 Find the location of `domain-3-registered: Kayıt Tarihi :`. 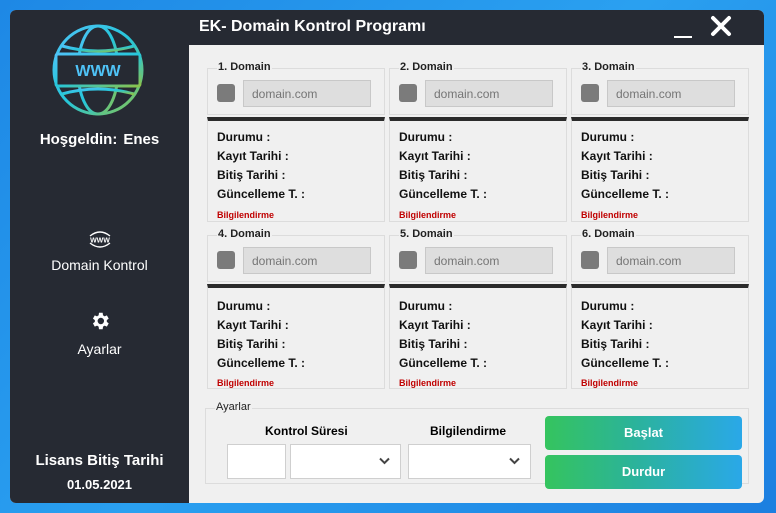

domain-3-registered: Kayıt Tarihi : is located at coordinates (617, 156).